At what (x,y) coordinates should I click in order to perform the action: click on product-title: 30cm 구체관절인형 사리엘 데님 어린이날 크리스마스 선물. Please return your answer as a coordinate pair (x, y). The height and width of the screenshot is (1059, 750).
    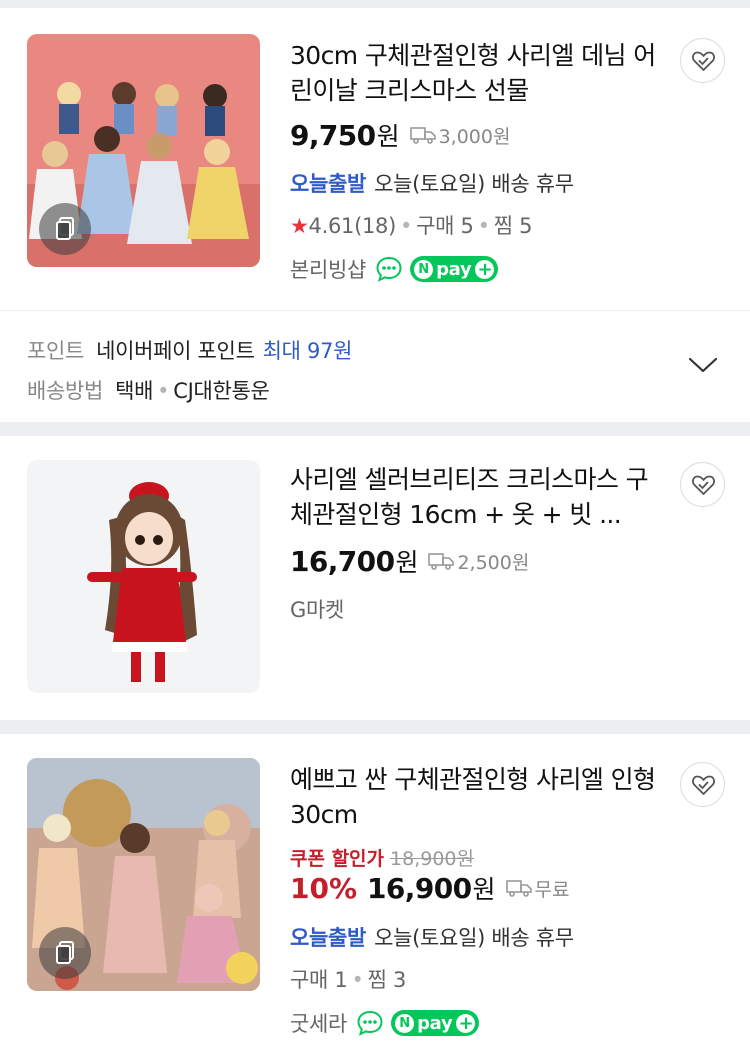
    Looking at the image, I should click on (476, 73).